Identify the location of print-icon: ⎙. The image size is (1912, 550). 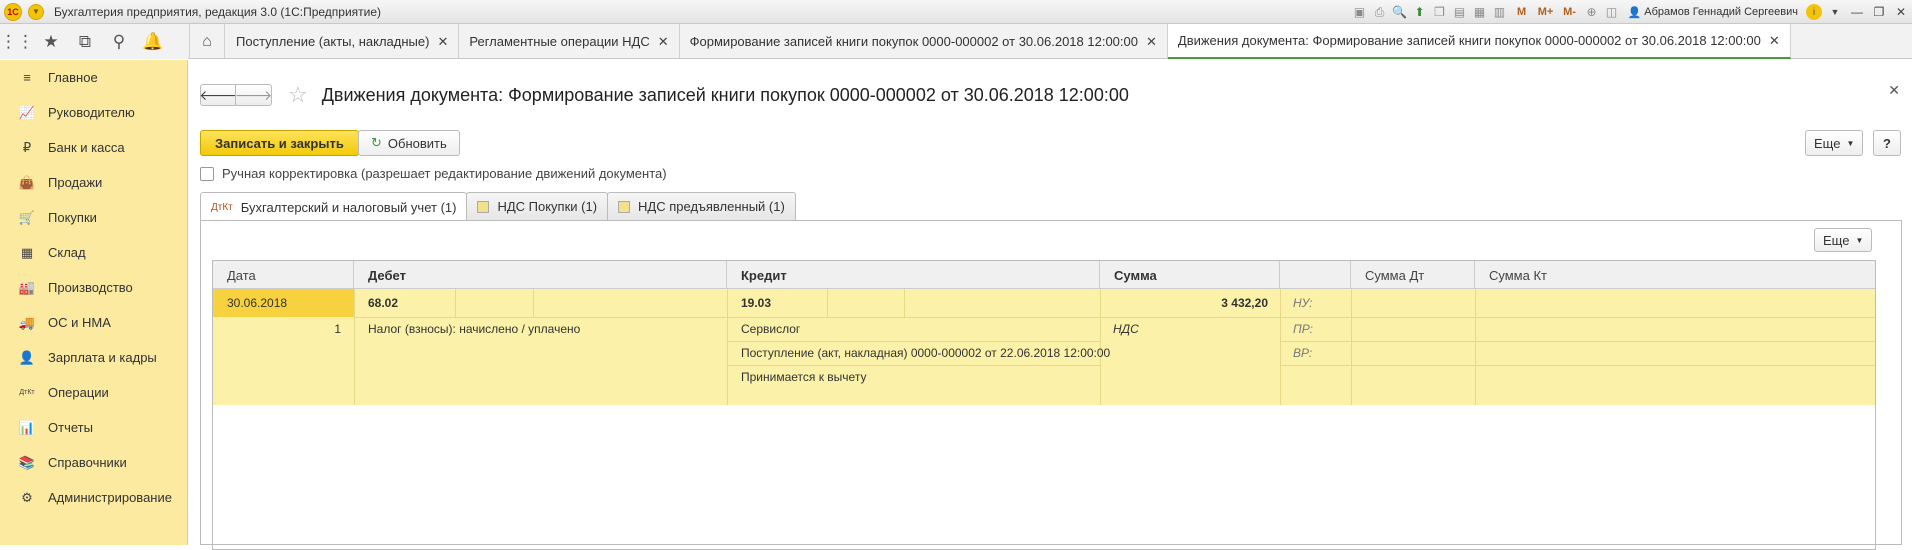
(1380, 12).